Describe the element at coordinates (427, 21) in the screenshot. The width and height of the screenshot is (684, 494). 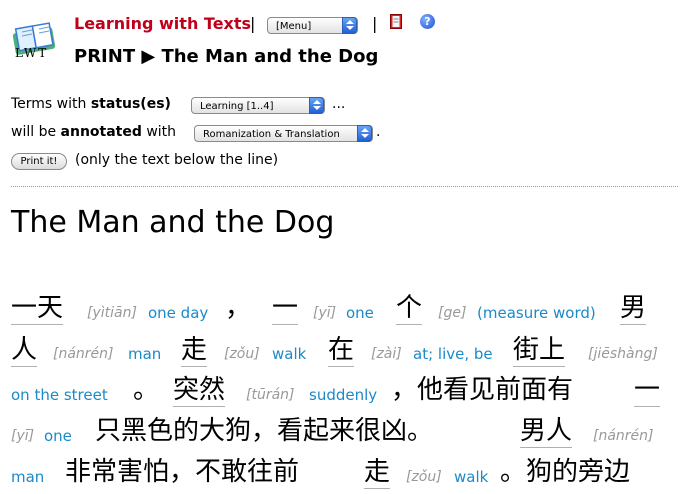
I see `help-icon: ?` at that location.